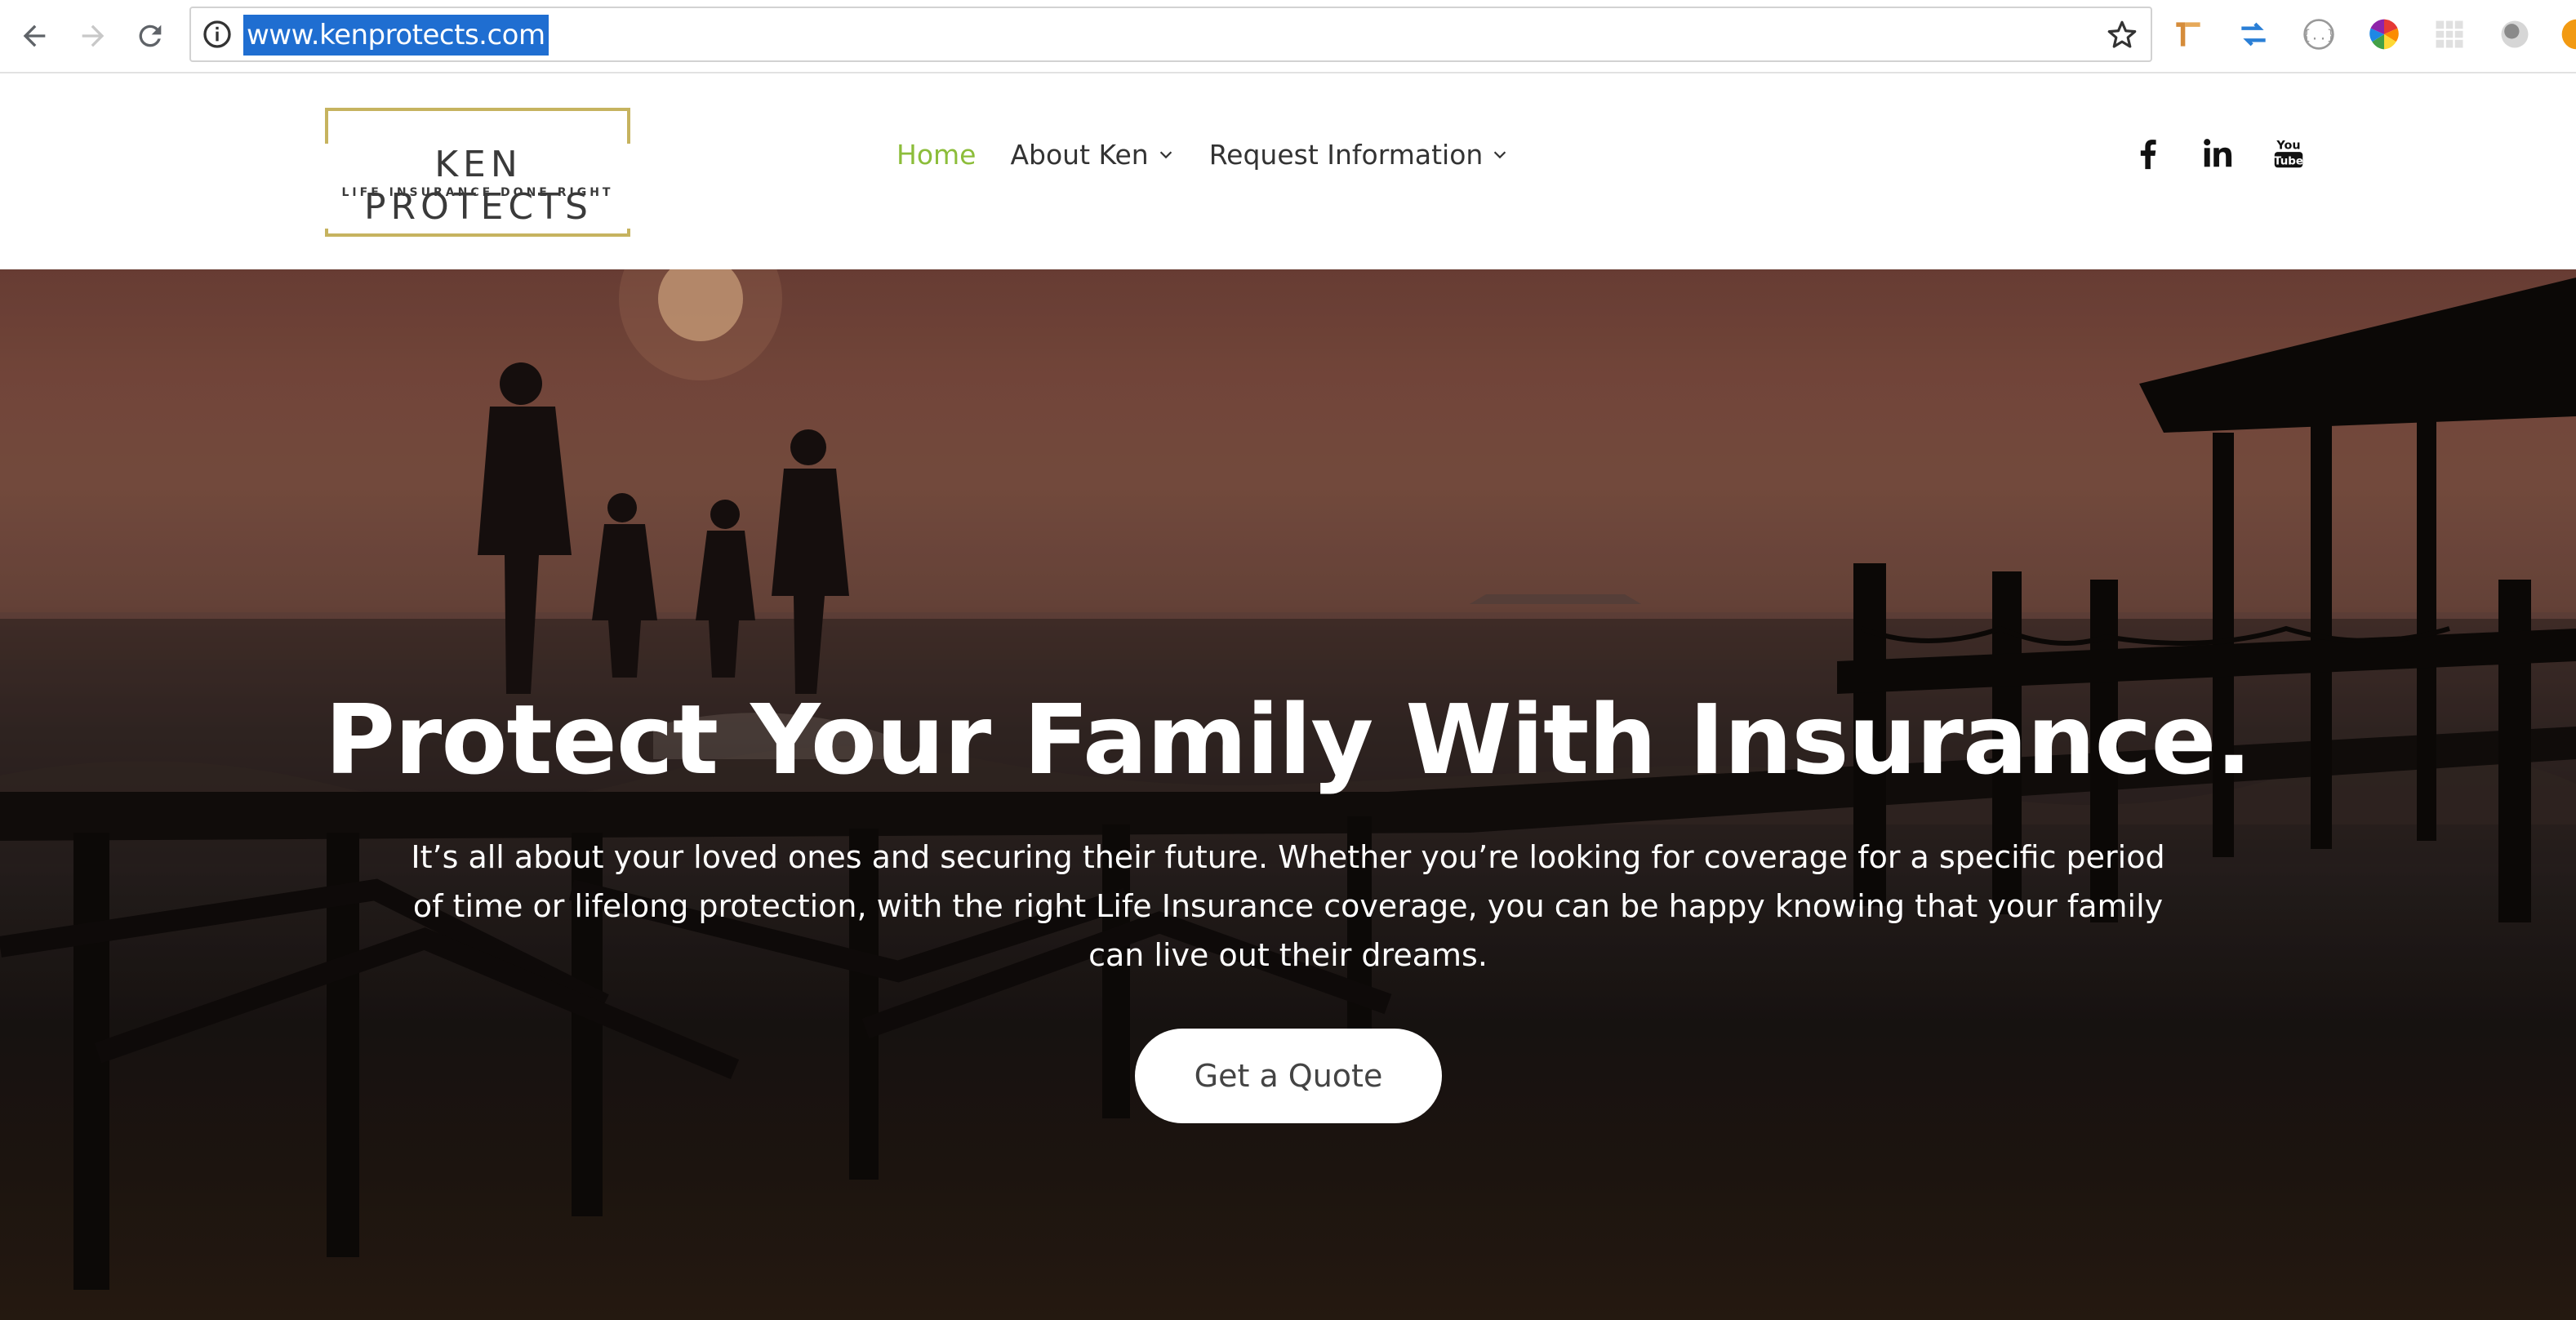  Describe the element at coordinates (2449, 34) in the screenshot. I see `grid-extension-icon` at that location.